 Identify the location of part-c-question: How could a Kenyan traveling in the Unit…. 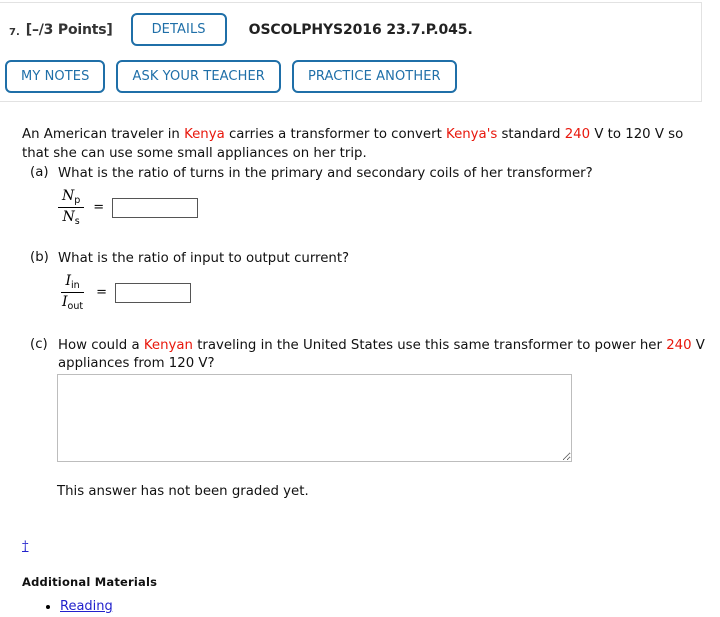
(383, 355).